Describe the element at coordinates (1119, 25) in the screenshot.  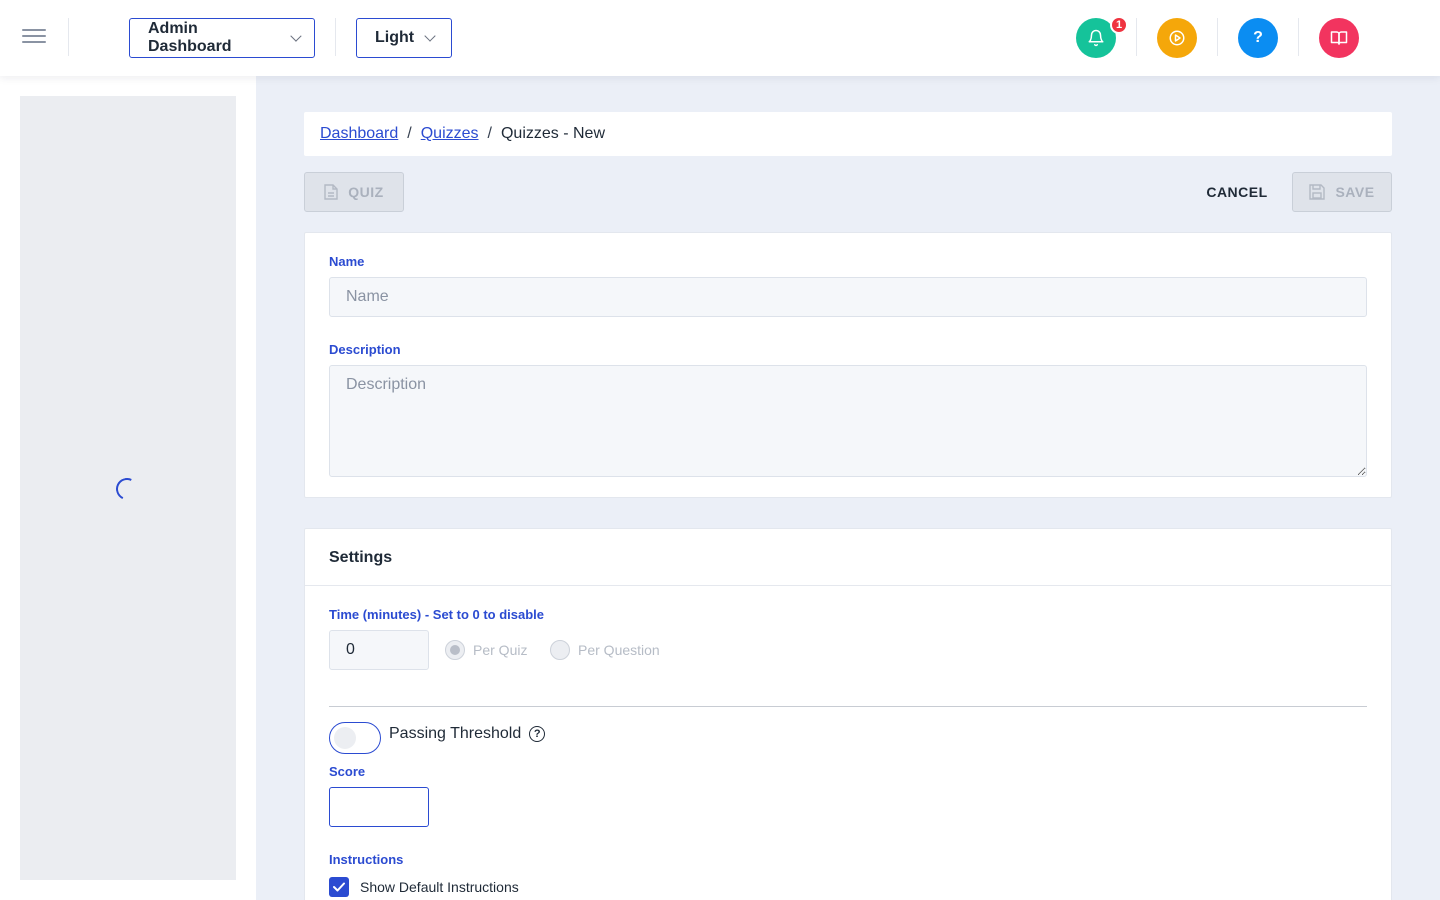
I see `notification-badge: 1` at that location.